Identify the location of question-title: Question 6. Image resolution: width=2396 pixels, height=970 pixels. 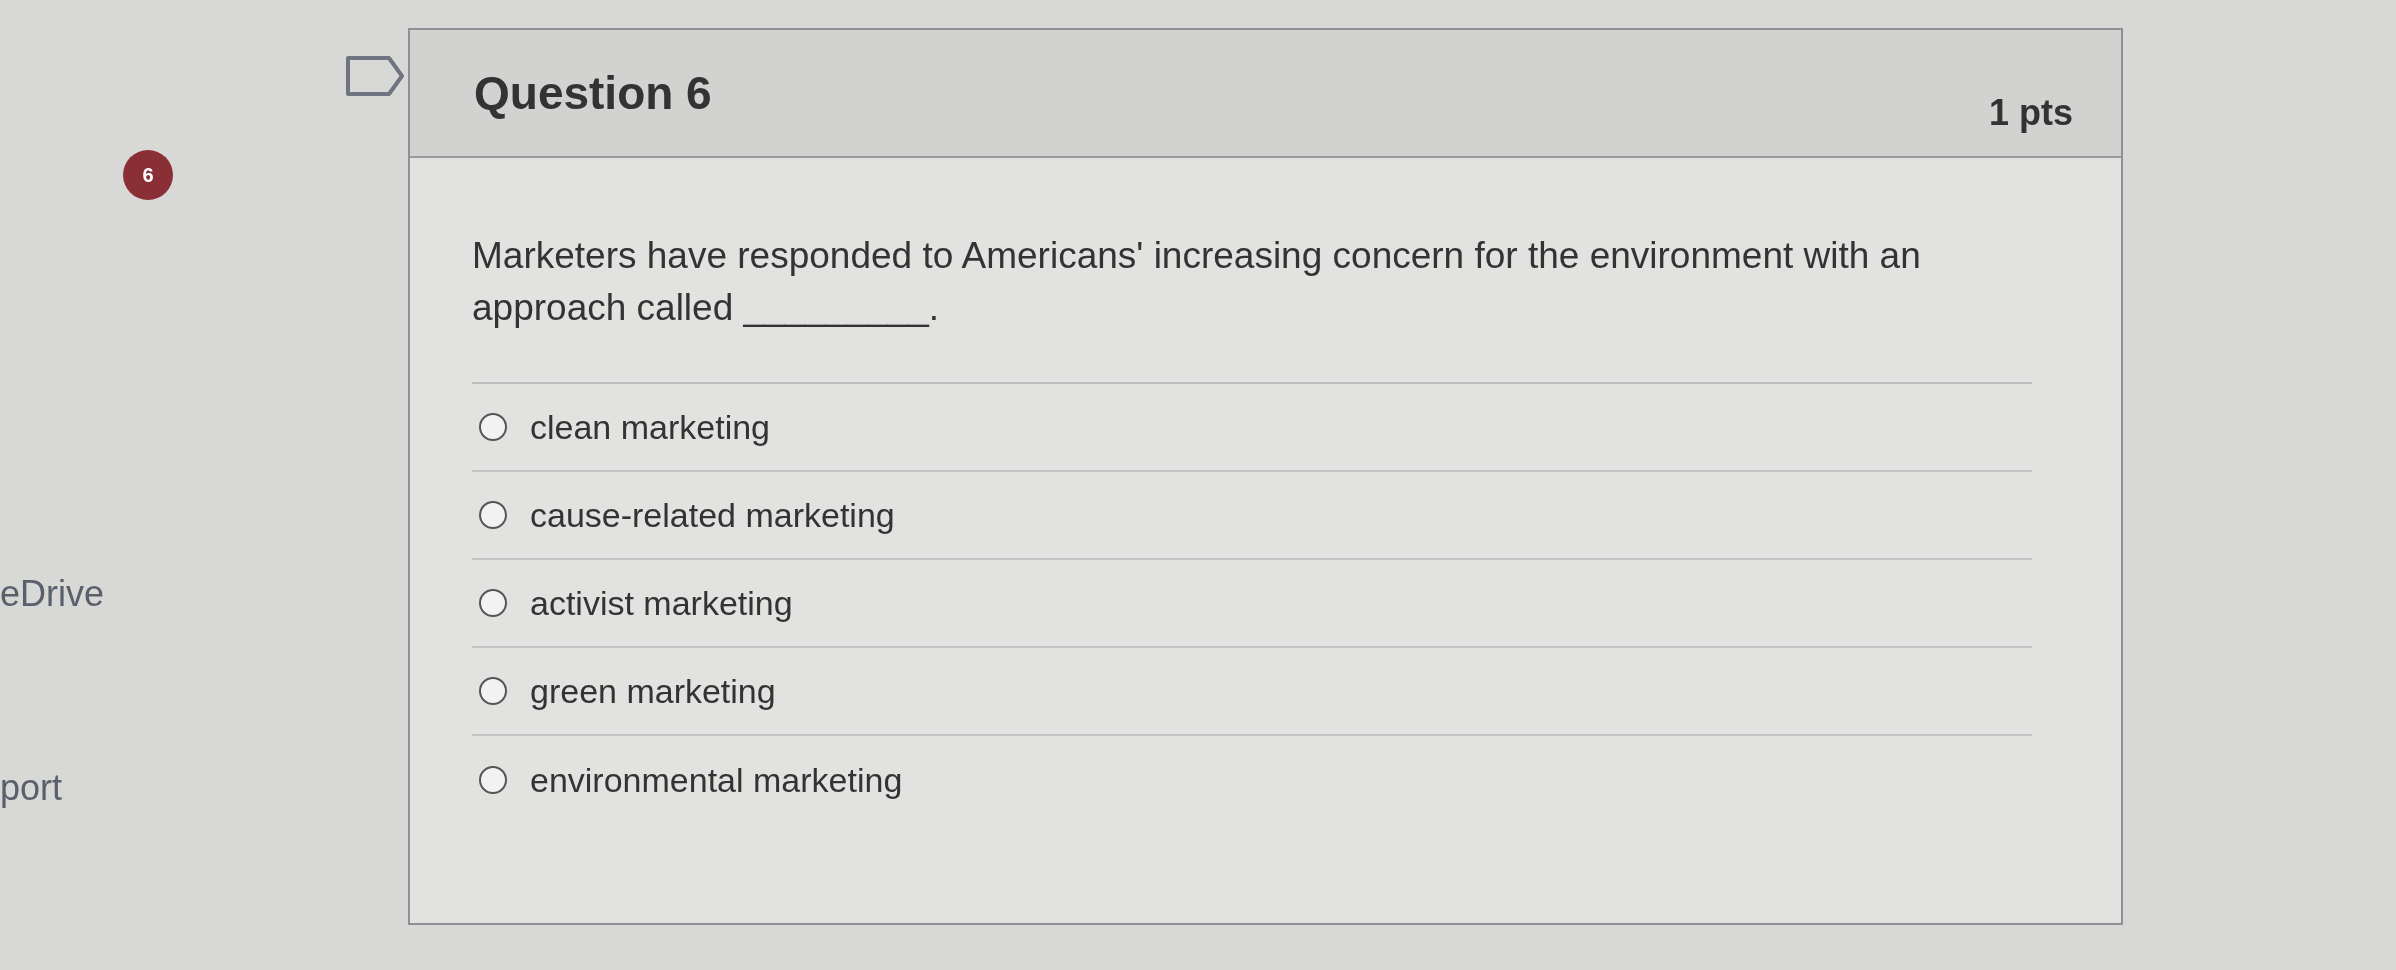
(593, 93).